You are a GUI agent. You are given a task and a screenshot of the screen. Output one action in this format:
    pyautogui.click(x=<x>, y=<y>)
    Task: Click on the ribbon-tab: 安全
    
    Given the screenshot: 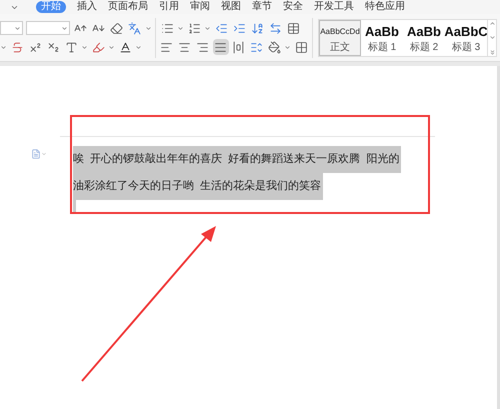 What is the action you would take?
    pyautogui.click(x=293, y=7)
    